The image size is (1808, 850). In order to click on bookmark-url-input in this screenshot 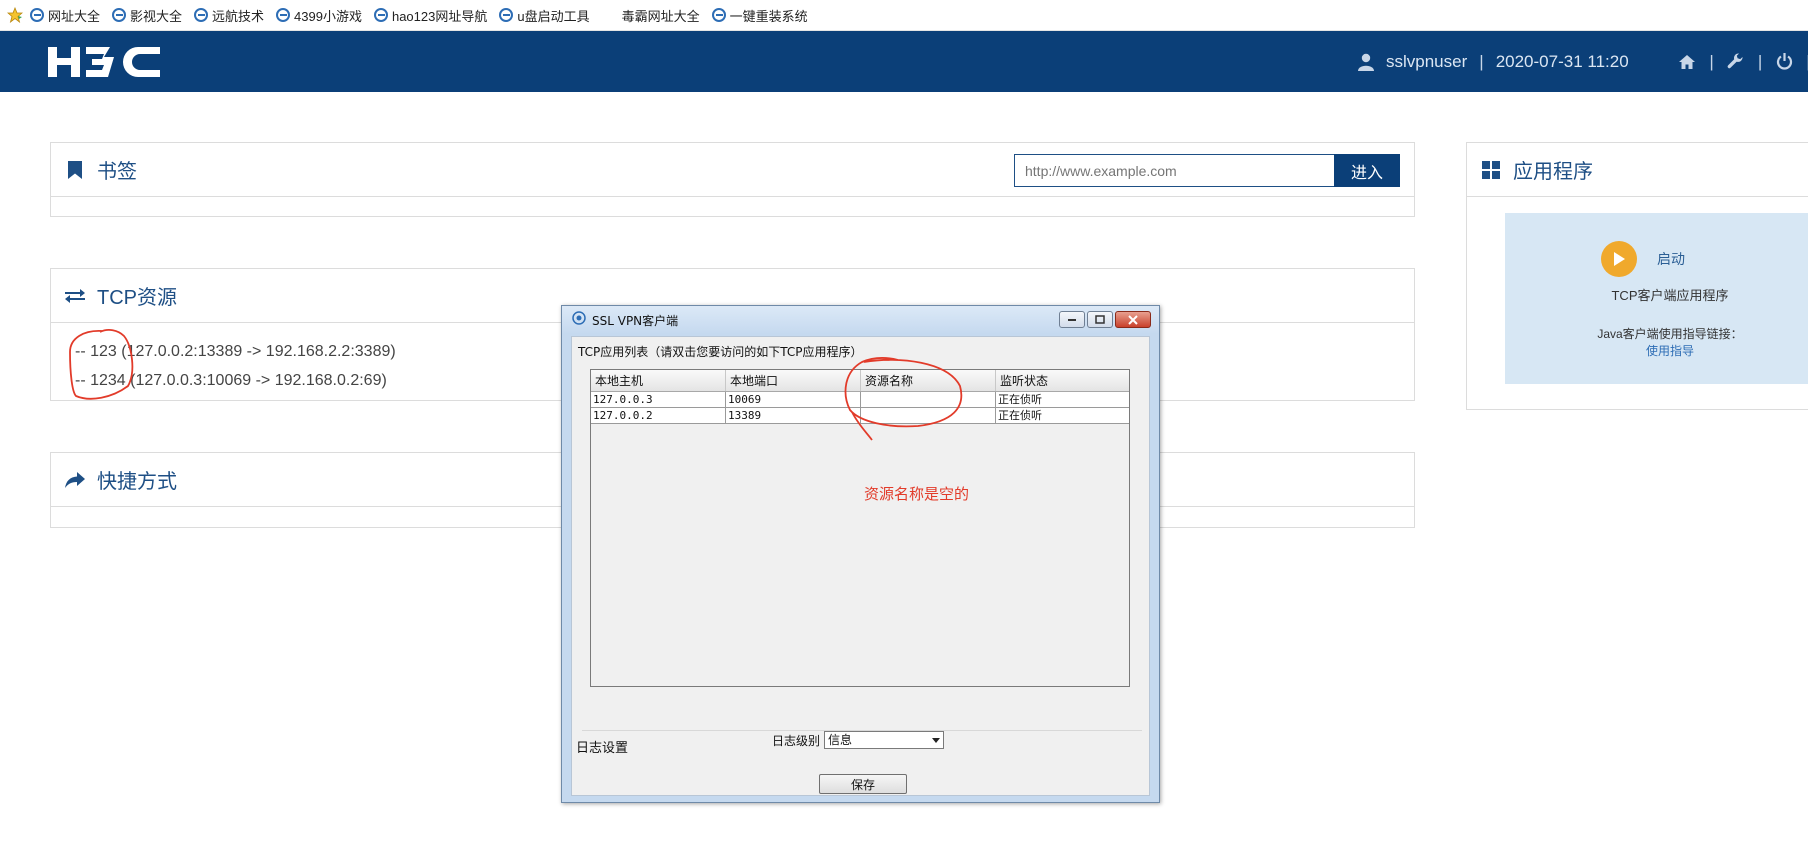, I will do `click(1174, 170)`.